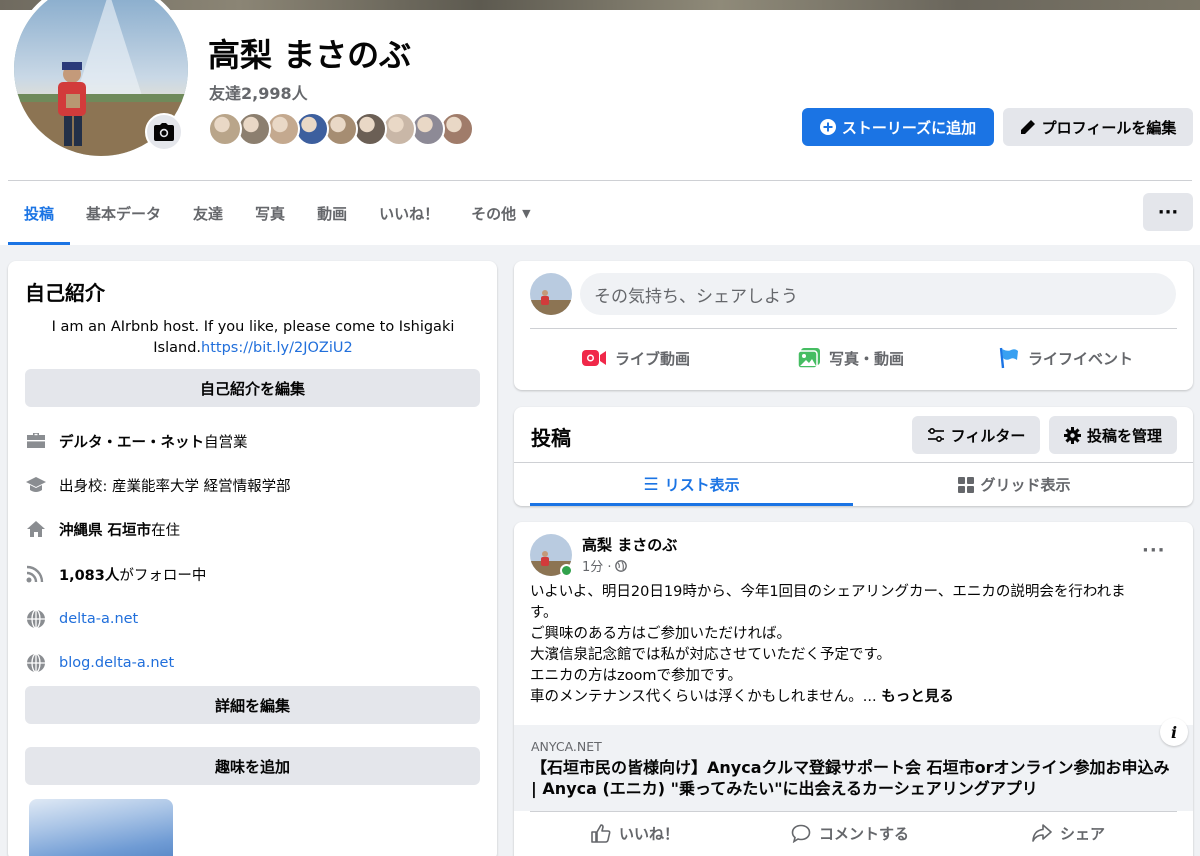  I want to click on camera-icon, so click(164, 132).